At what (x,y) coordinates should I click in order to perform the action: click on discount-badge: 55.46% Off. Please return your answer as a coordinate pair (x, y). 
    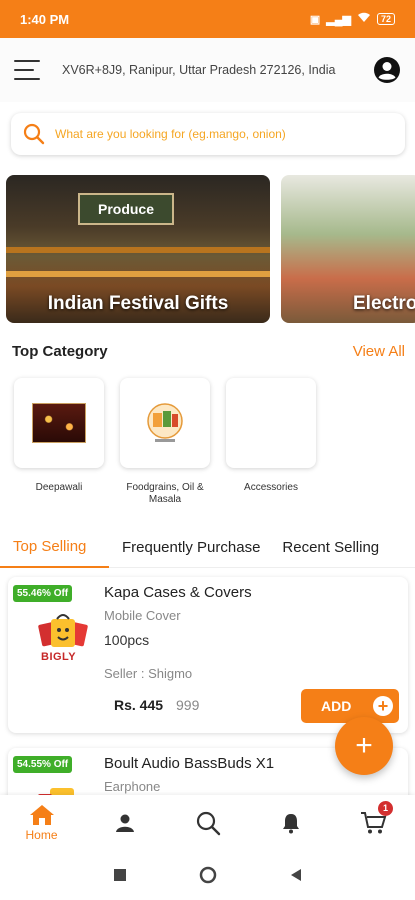
    Looking at the image, I should click on (43, 593).